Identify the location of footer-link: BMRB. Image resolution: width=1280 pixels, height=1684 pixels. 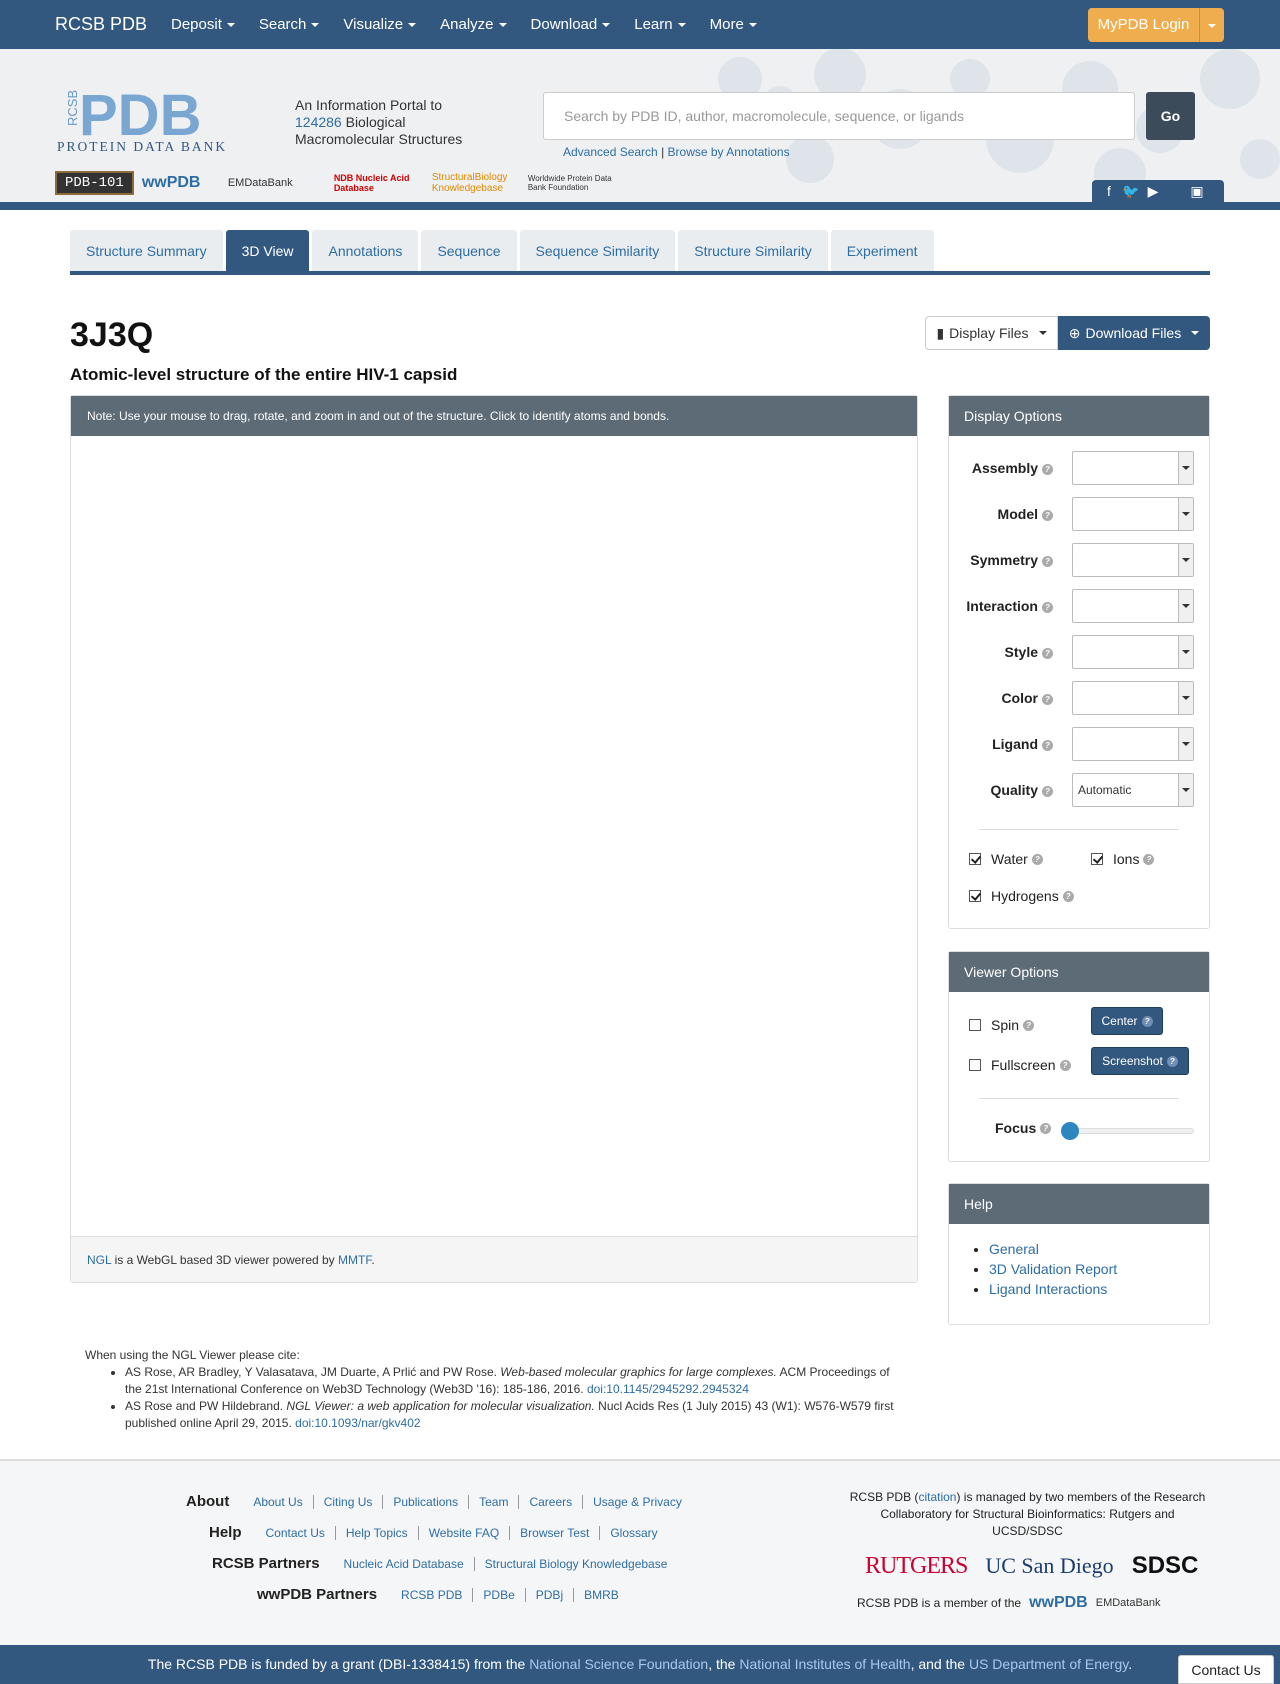
(601, 1595).